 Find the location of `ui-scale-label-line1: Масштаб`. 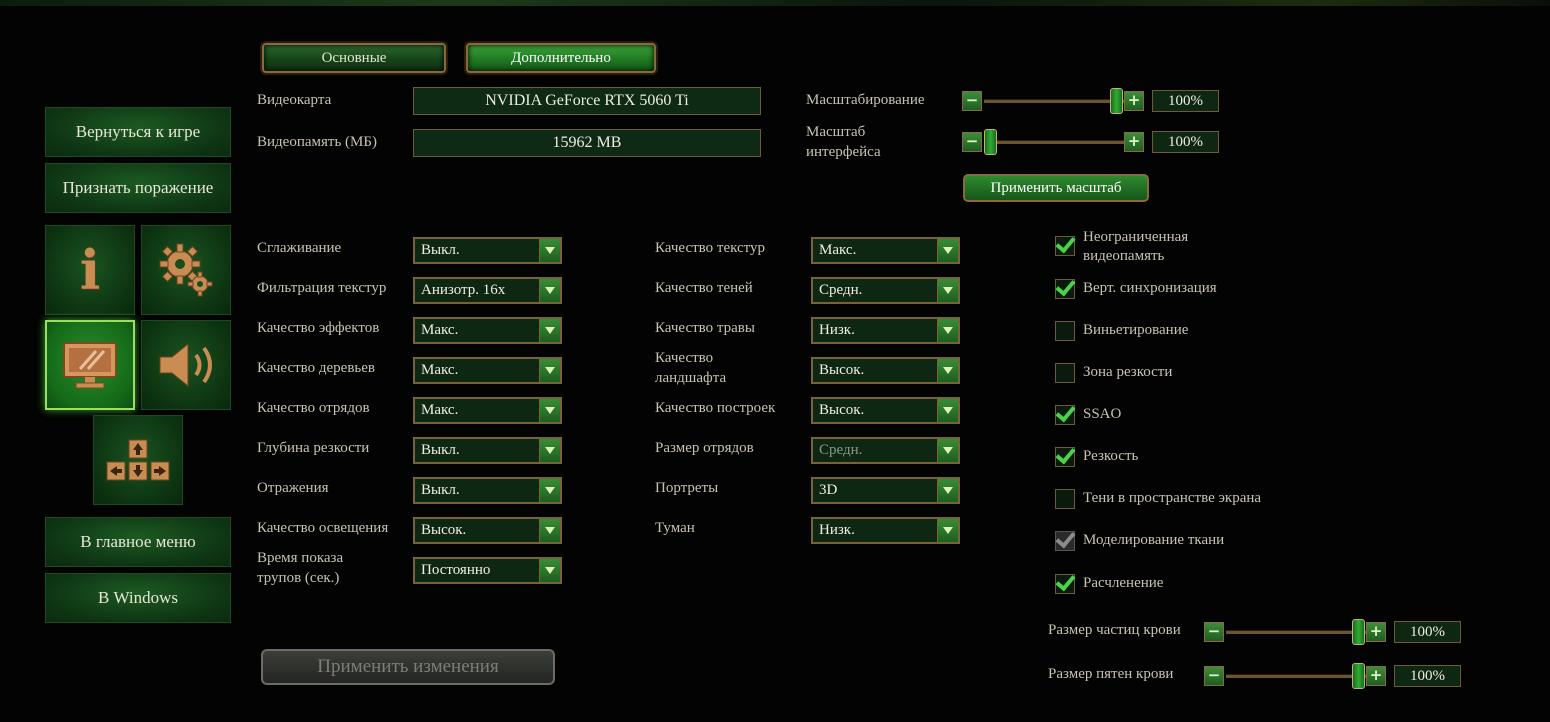

ui-scale-label-line1: Масштаб is located at coordinates (836, 132).